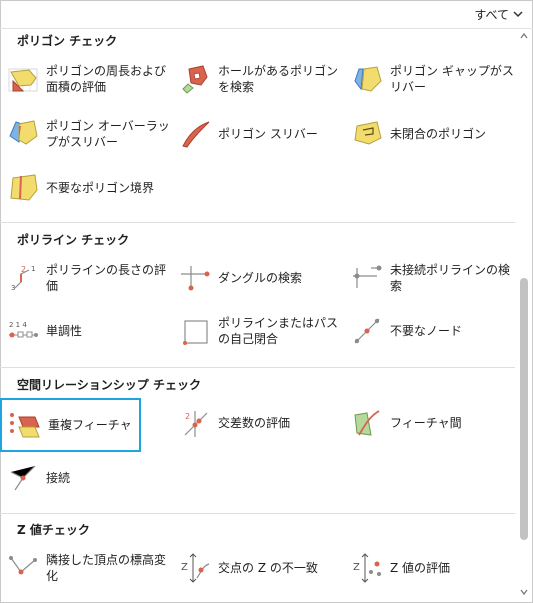  Describe the element at coordinates (268, 568) in the screenshot. I see `item-label: 交点の Z の不一致` at that location.